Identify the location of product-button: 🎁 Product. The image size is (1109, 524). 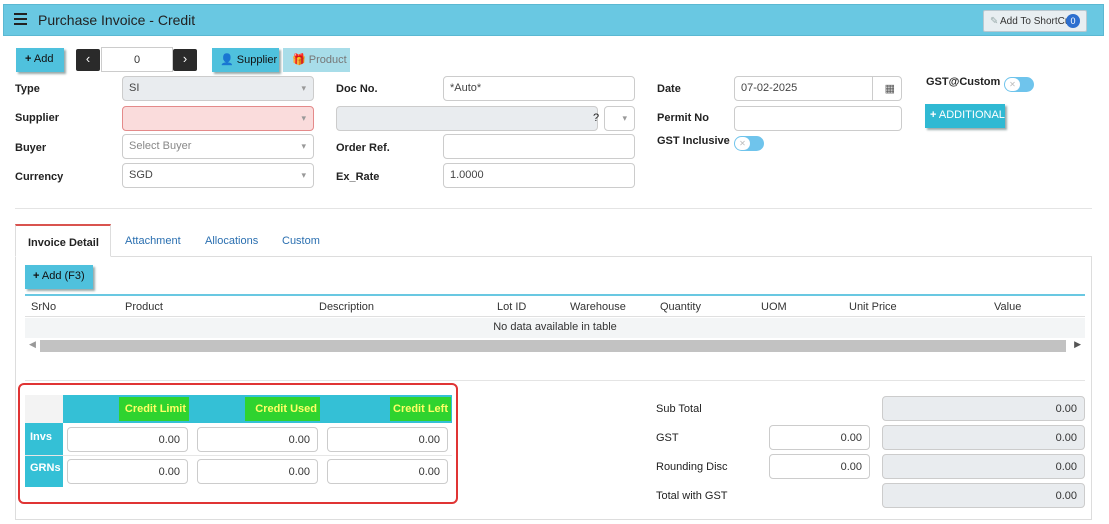
(316, 60).